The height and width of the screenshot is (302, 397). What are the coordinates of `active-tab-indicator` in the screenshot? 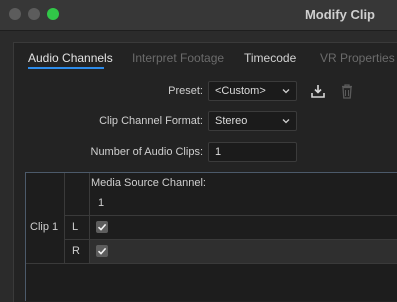 It's located at (66, 68).